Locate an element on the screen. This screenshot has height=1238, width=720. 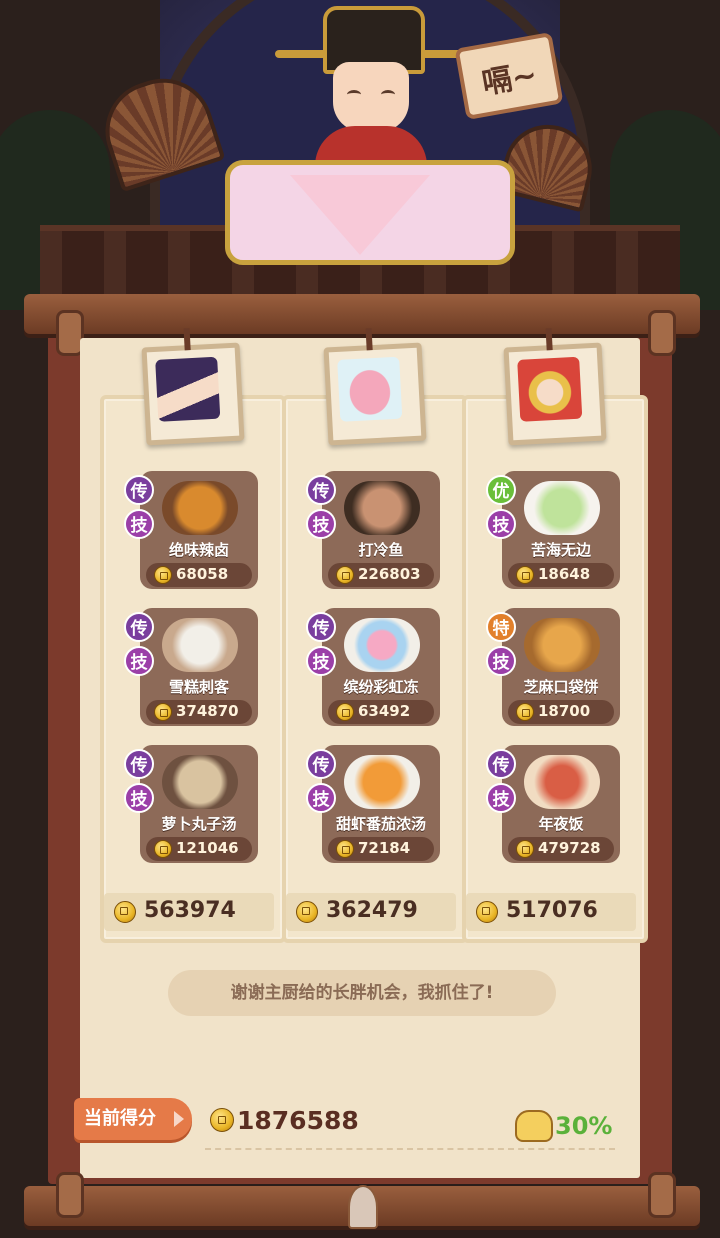
chef-column: 传 技 绝味辣卤 68058 传 技 雪糕刺客 374870 传 技 萝卜丸子汤 is located at coordinates (193, 635).